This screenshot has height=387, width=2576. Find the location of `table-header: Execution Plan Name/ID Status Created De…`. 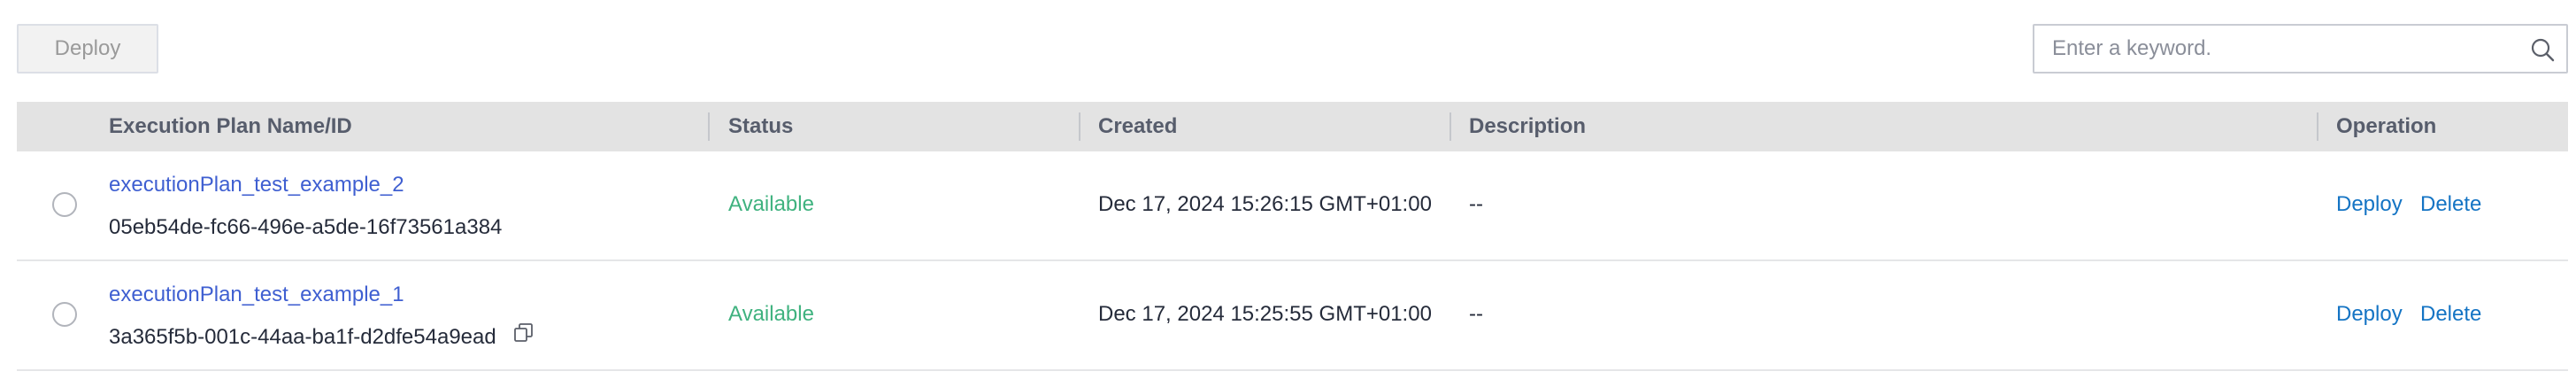

table-header: Execution Plan Name/ID Status Created De… is located at coordinates (1292, 126).